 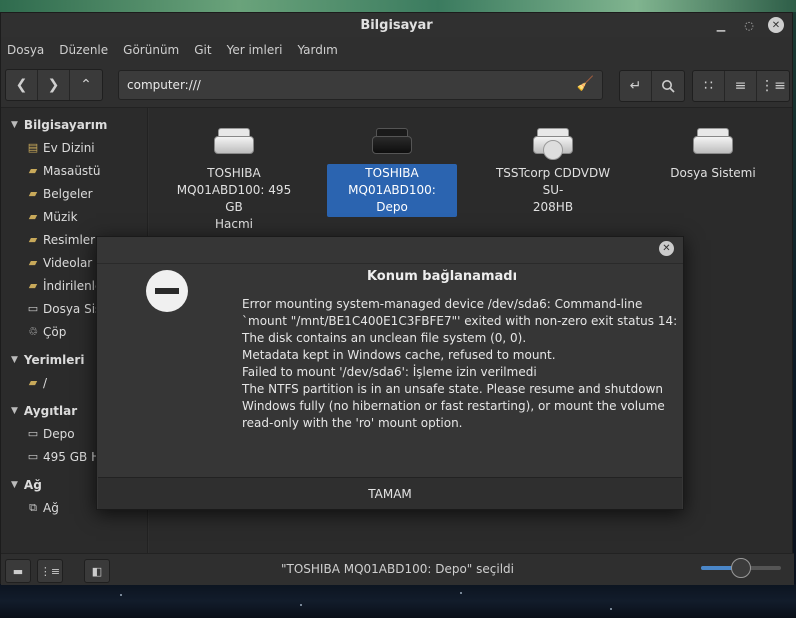 I want to click on forward-button: ❯, so click(x=54, y=84).